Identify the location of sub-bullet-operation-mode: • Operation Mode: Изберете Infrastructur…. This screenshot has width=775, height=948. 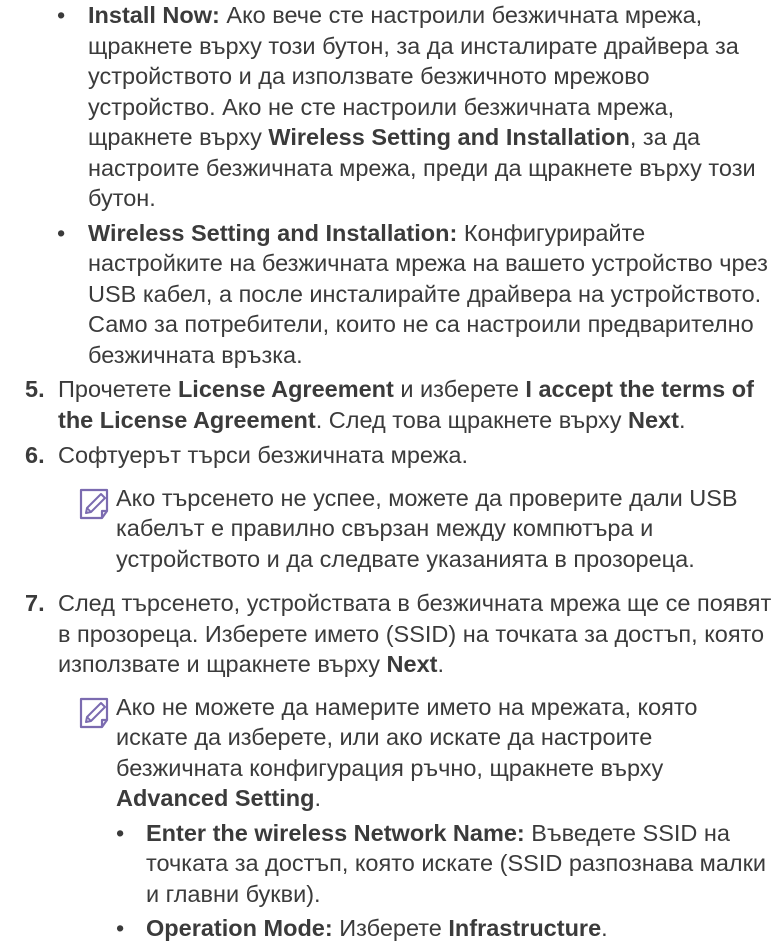
(387, 928).